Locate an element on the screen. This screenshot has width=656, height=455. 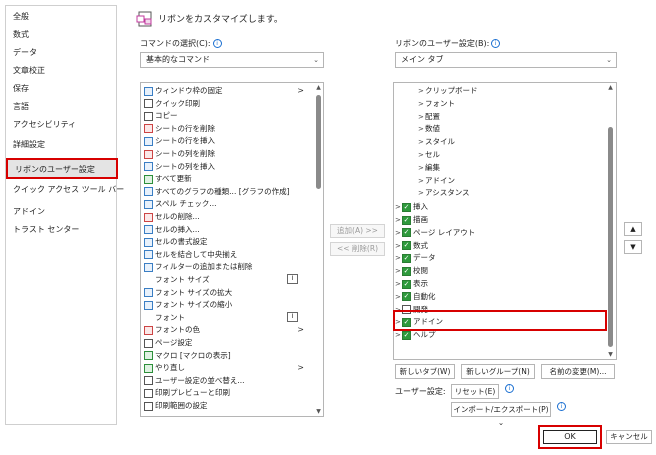
import-export-button: インポート/エクスポート(P) ⌄ is located at coordinates (501, 414).